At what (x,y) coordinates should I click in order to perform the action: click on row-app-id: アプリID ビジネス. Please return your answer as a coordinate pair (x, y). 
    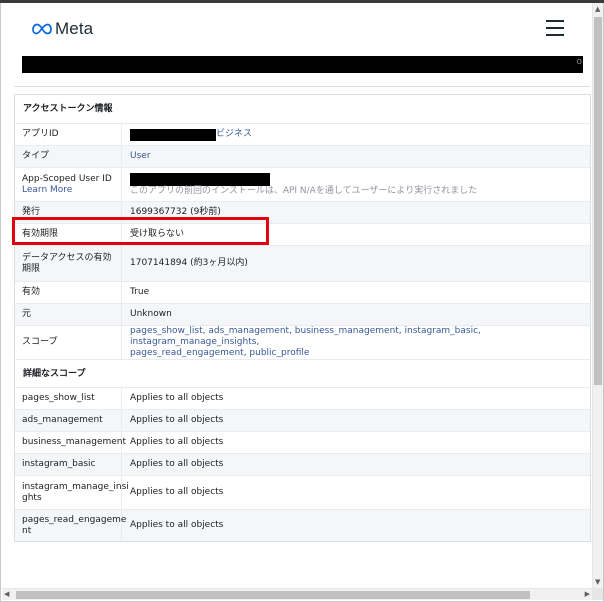
    Looking at the image, I should click on (302, 134).